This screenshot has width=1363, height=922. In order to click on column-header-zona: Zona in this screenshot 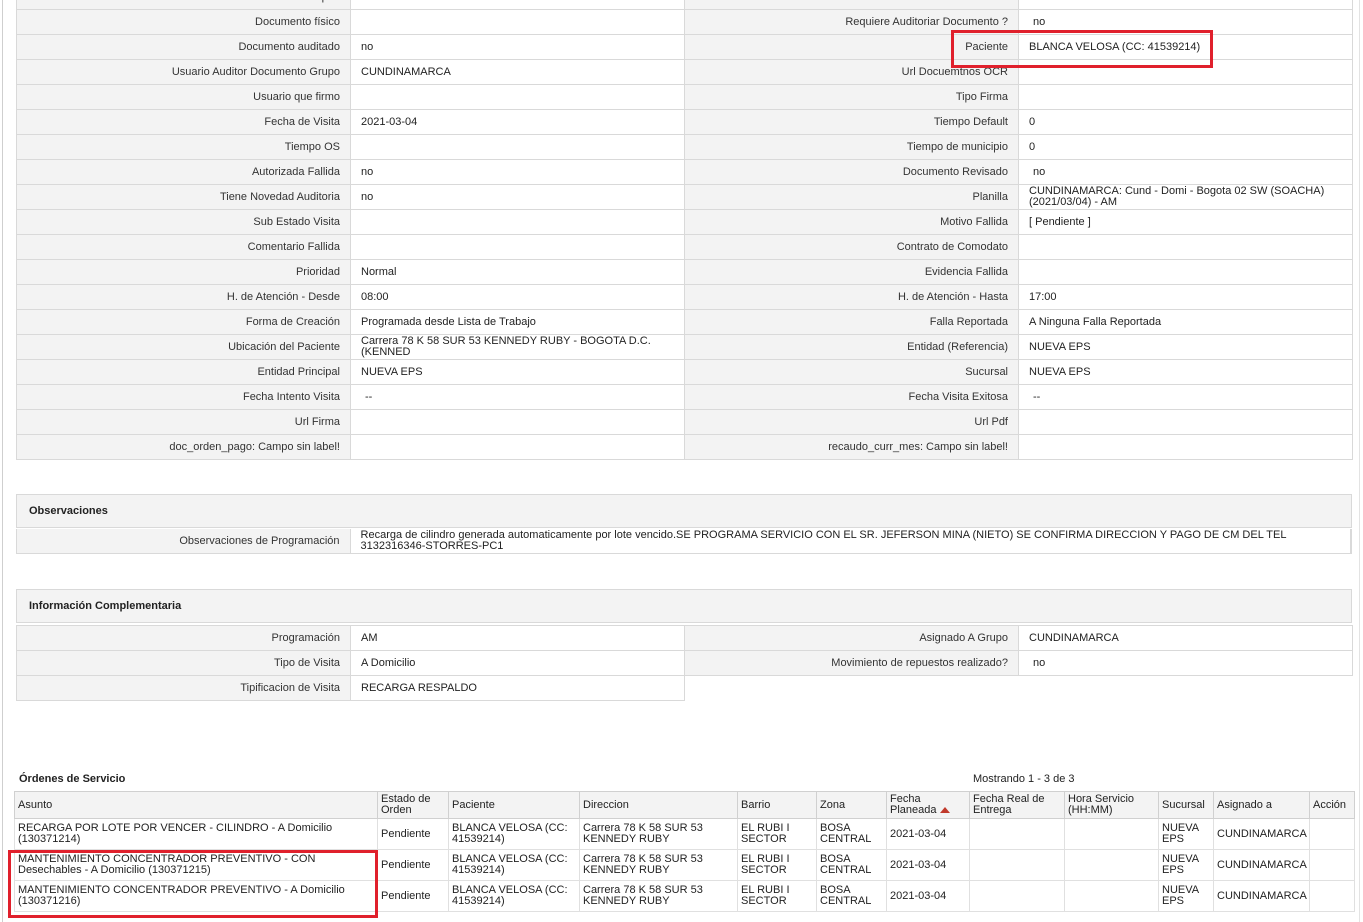, I will do `click(851, 805)`.